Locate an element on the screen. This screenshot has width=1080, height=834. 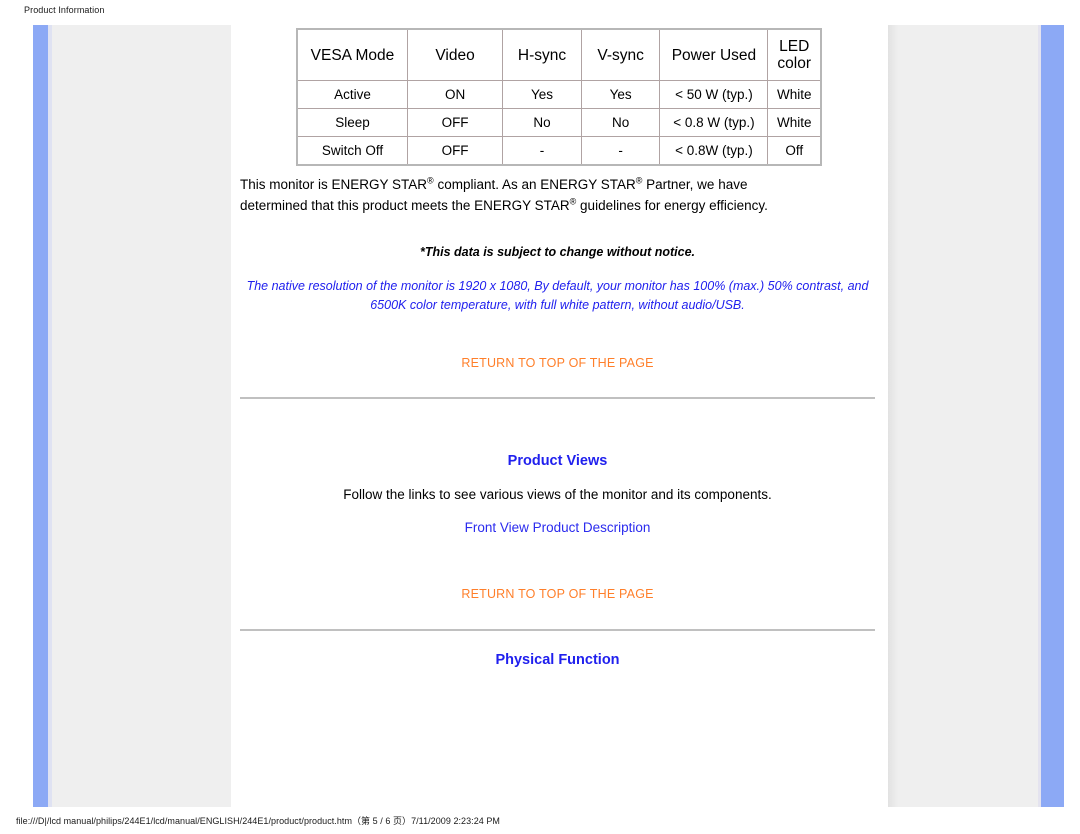
cell-vesa-mode: Sleep is located at coordinates (352, 122).